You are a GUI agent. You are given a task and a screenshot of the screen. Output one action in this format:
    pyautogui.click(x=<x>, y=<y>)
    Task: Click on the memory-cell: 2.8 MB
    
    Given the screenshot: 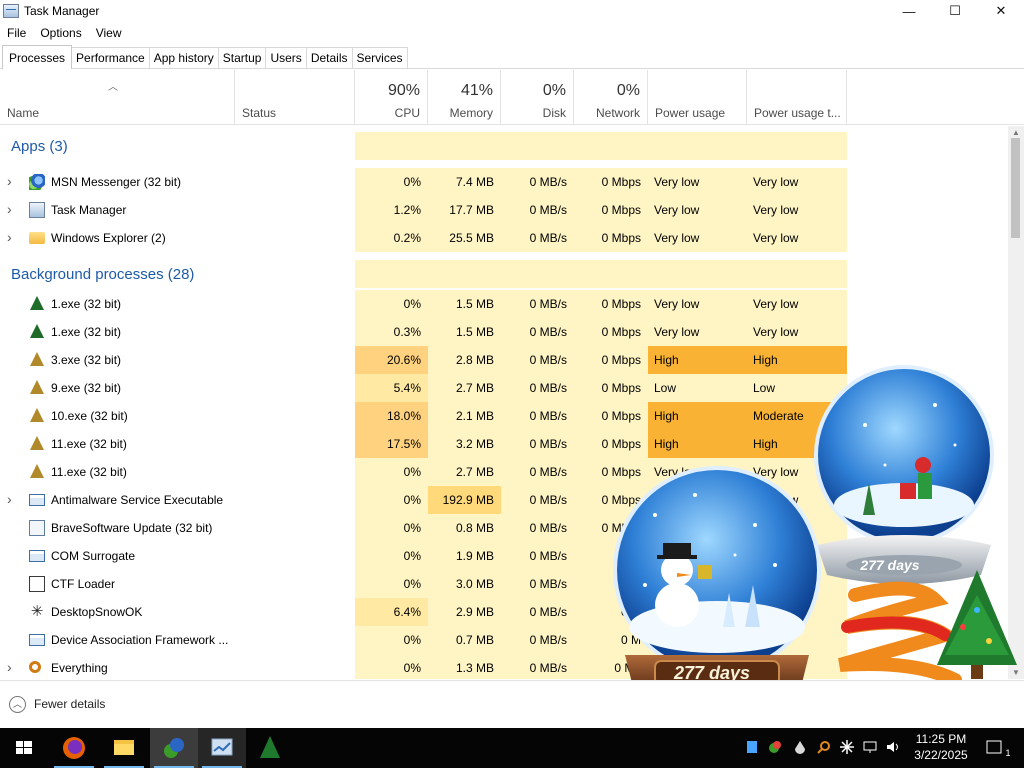 What is the action you would take?
    pyautogui.click(x=464, y=360)
    